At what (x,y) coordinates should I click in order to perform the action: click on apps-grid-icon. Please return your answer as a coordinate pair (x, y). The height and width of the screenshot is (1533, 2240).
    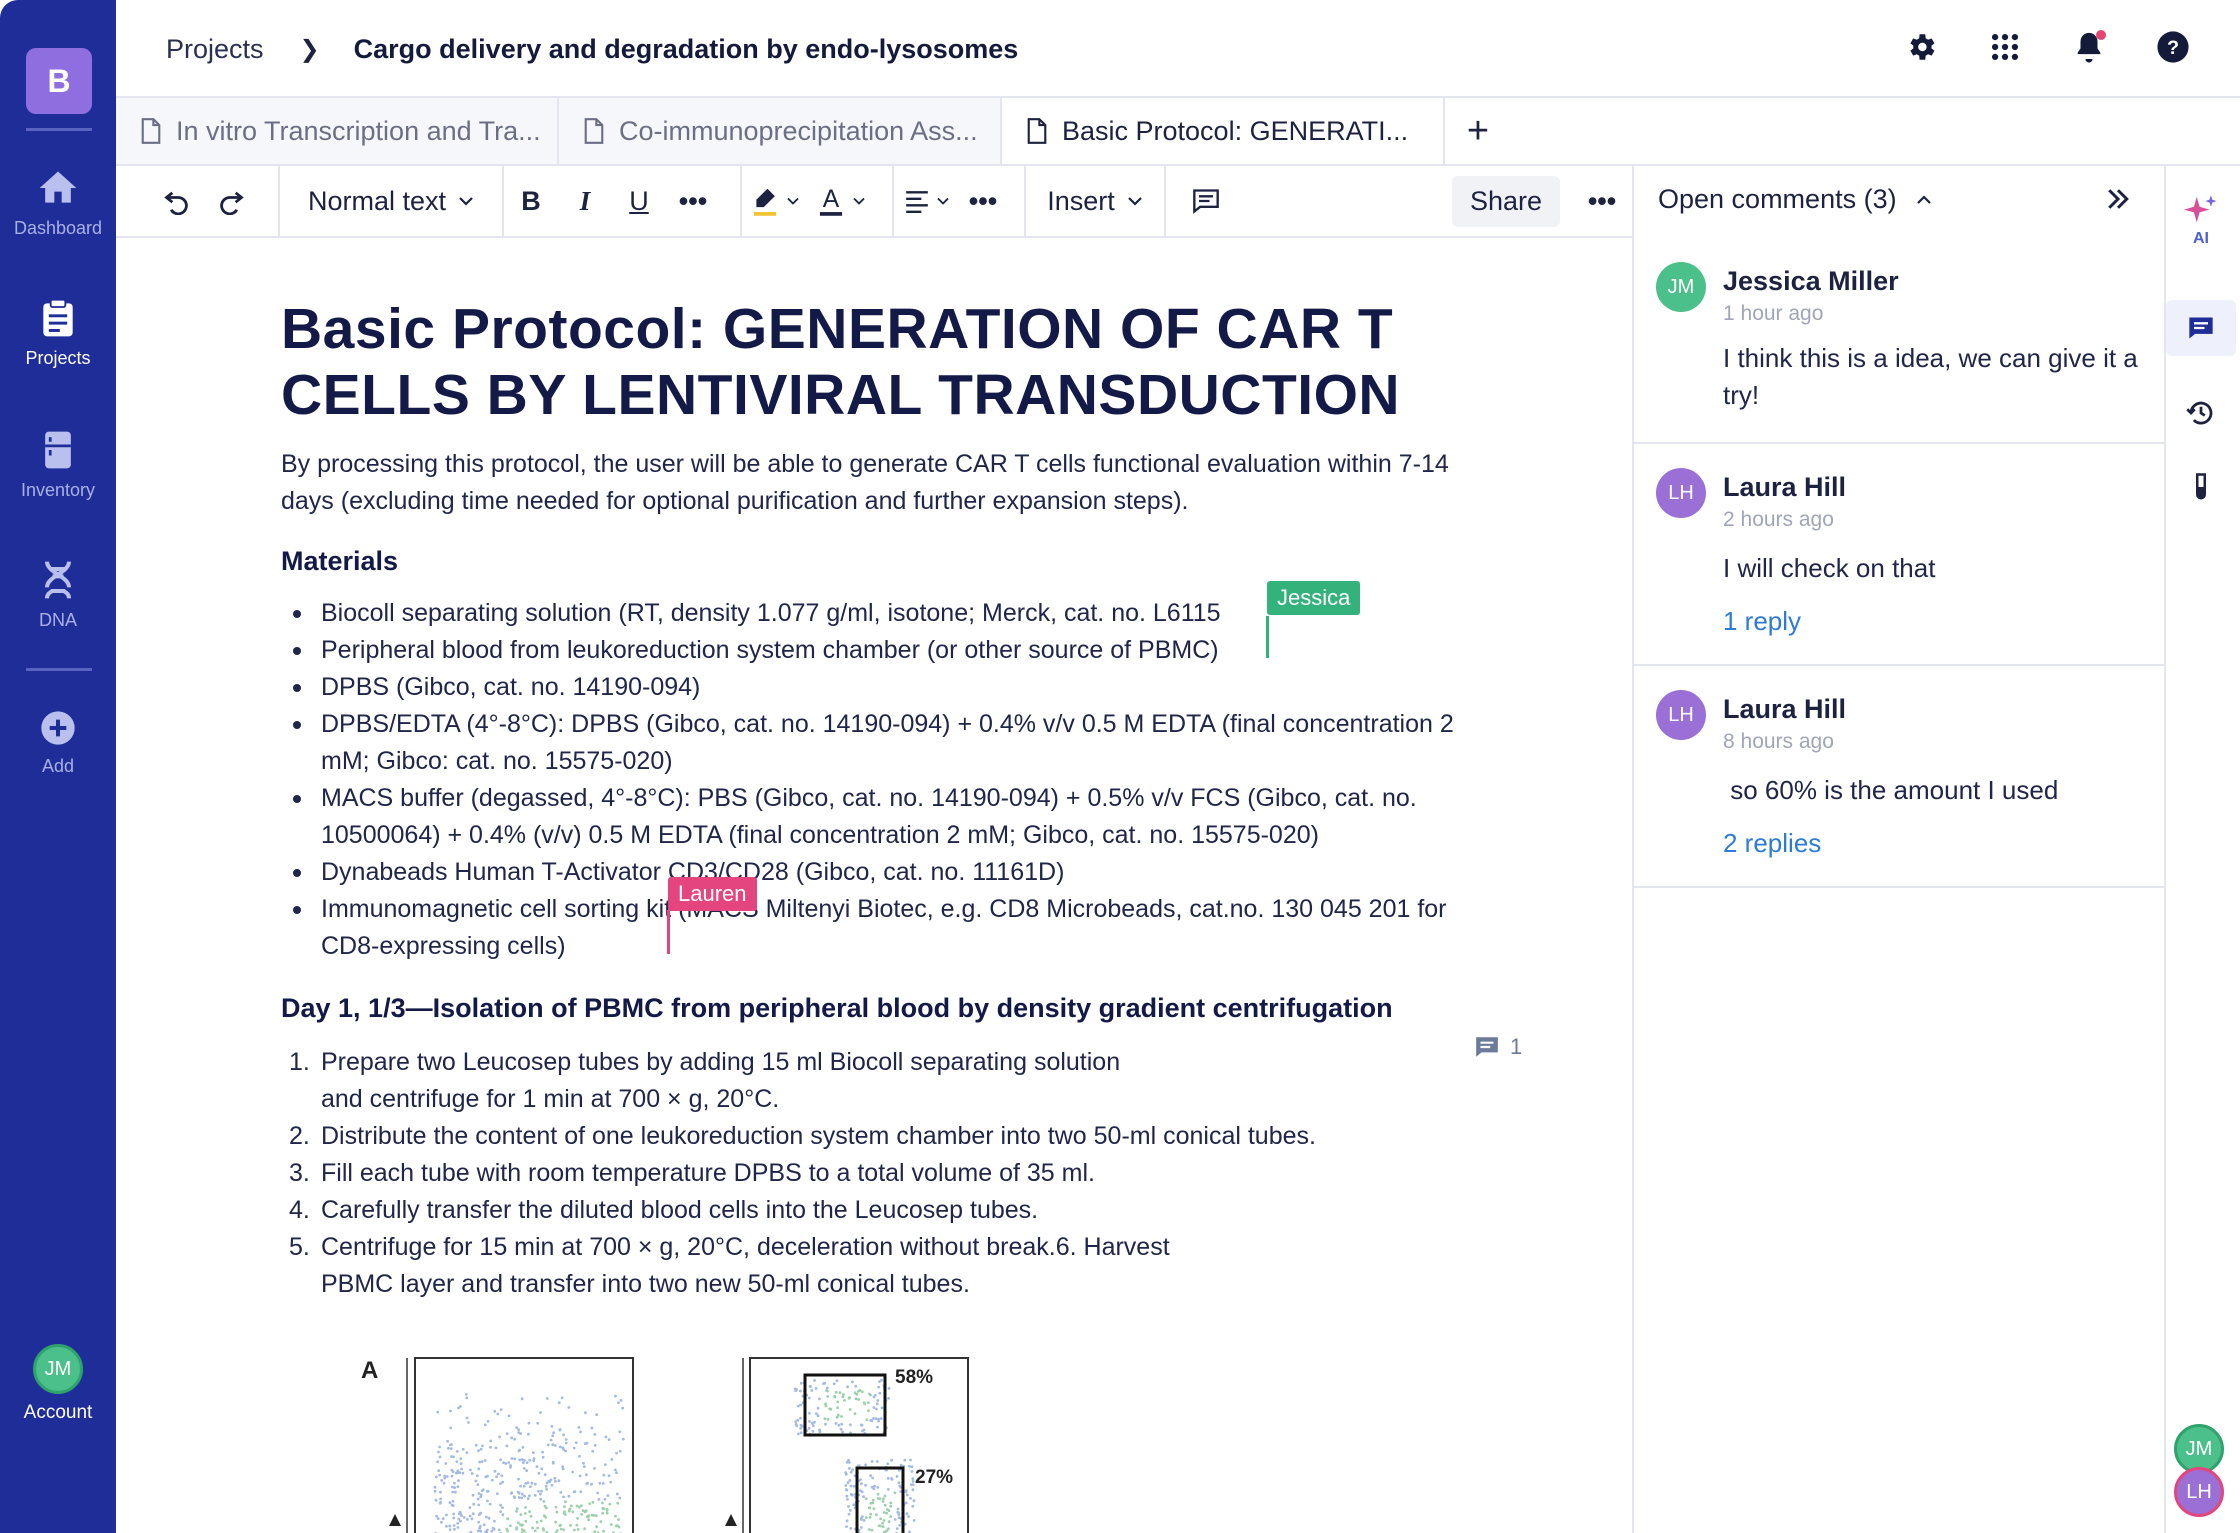
    Looking at the image, I should click on (2005, 47).